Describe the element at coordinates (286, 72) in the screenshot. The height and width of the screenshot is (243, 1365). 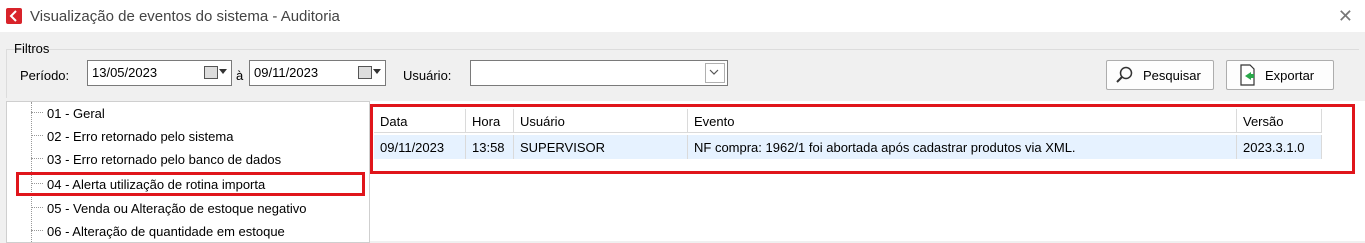
I see `date-to-value: 09/11/2023` at that location.